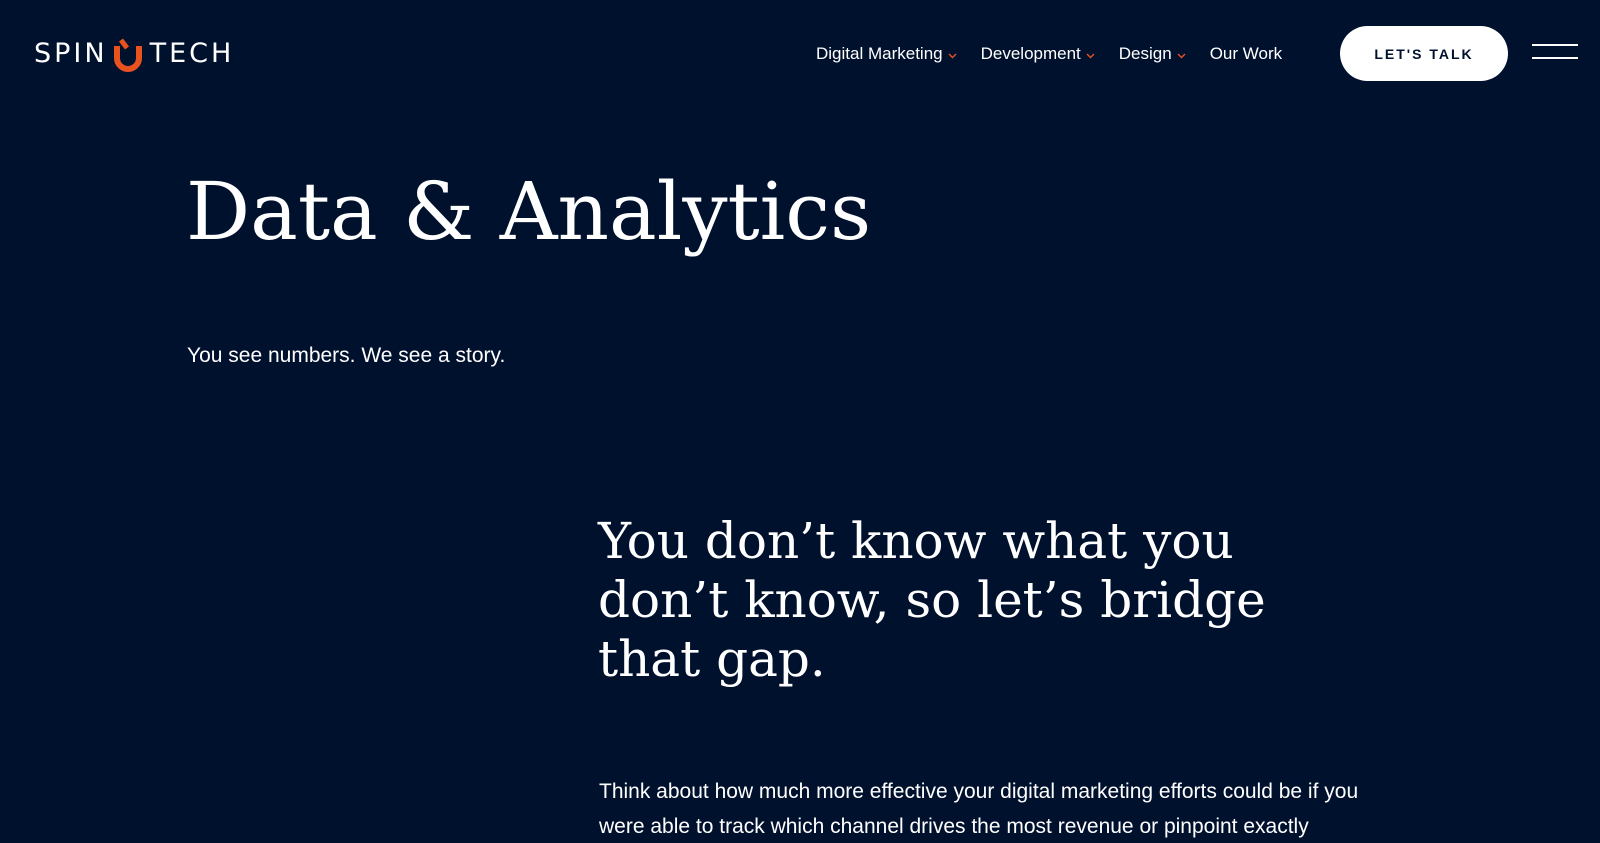 The width and height of the screenshot is (1600, 843). I want to click on nav-item-label: Digital Marketing, so click(879, 53).